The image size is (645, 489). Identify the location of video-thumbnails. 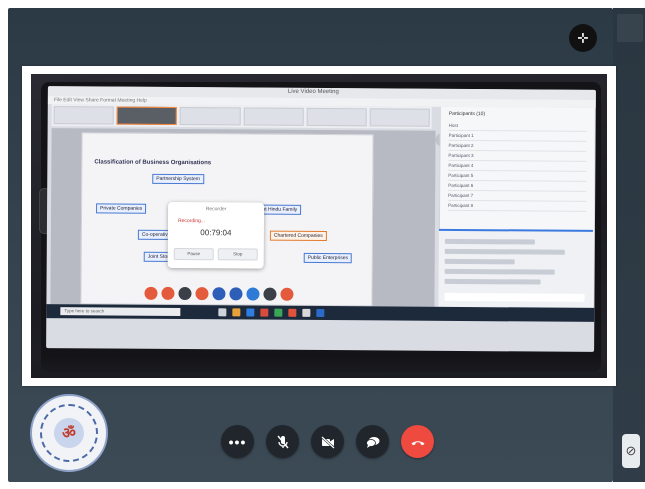
(241, 116).